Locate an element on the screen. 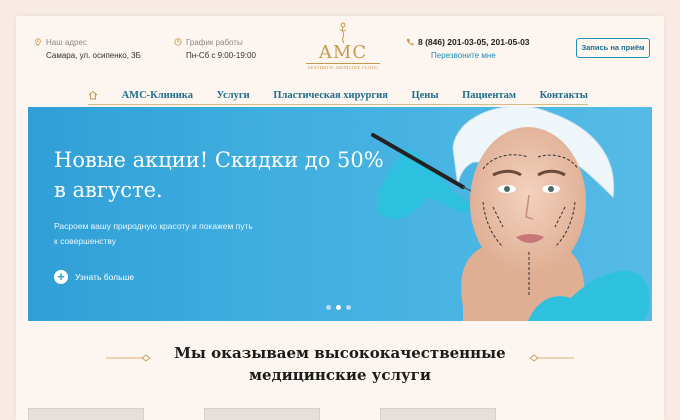 Image resolution: width=680 pixels, height=420 pixels. phone-numbers: 8 (846) 201-03-05, 201-05-03 is located at coordinates (468, 42).